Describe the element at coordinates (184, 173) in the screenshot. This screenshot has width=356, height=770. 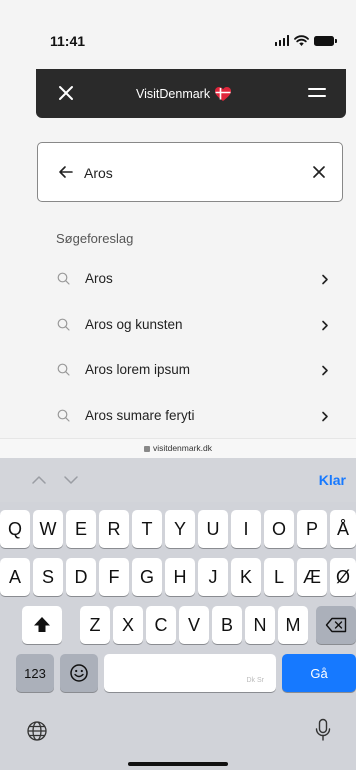
I see `search-input` at that location.